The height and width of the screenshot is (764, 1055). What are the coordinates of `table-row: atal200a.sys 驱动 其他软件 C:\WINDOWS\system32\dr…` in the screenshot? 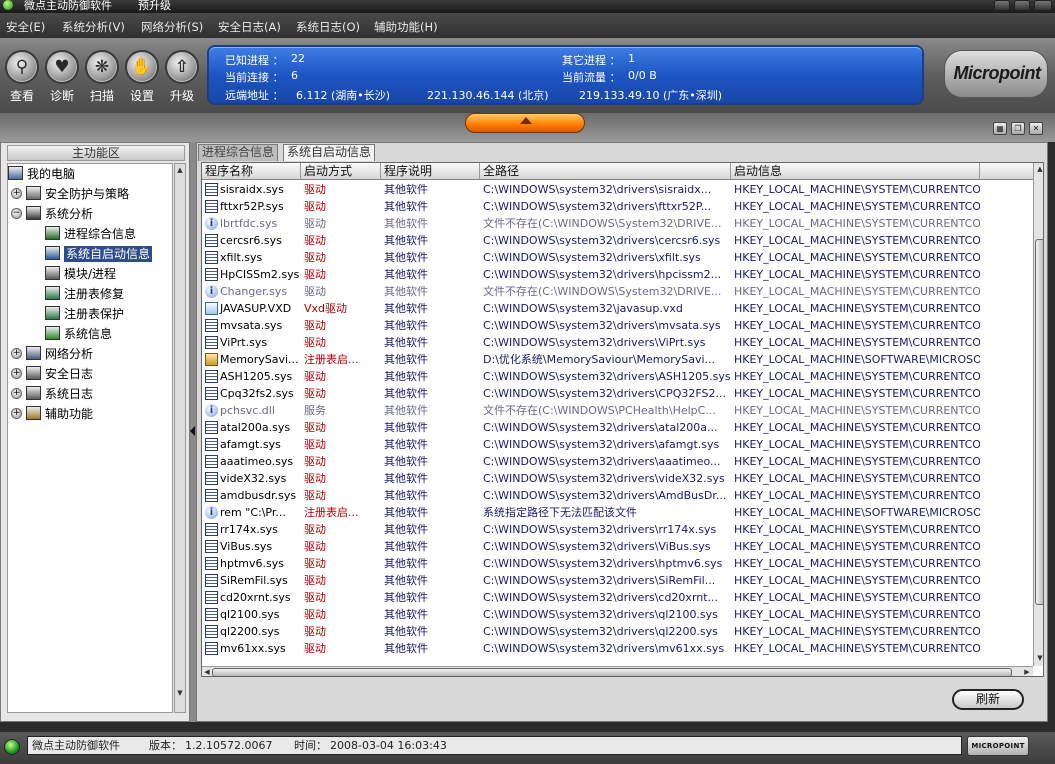 It's located at (617, 427).